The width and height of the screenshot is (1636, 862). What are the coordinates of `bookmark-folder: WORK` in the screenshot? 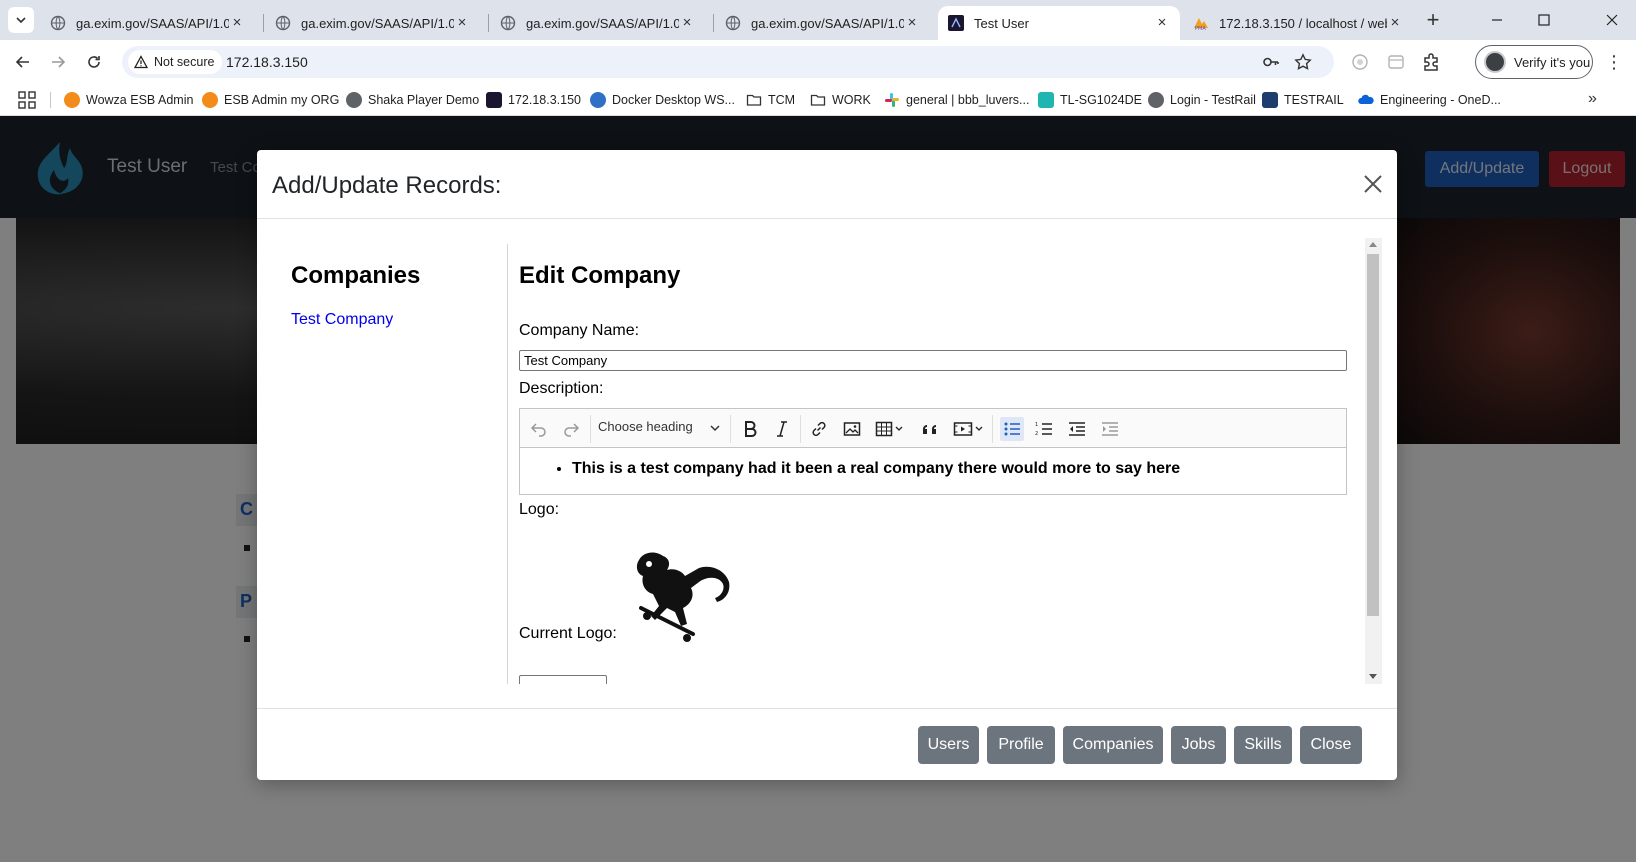 It's located at (840, 100).